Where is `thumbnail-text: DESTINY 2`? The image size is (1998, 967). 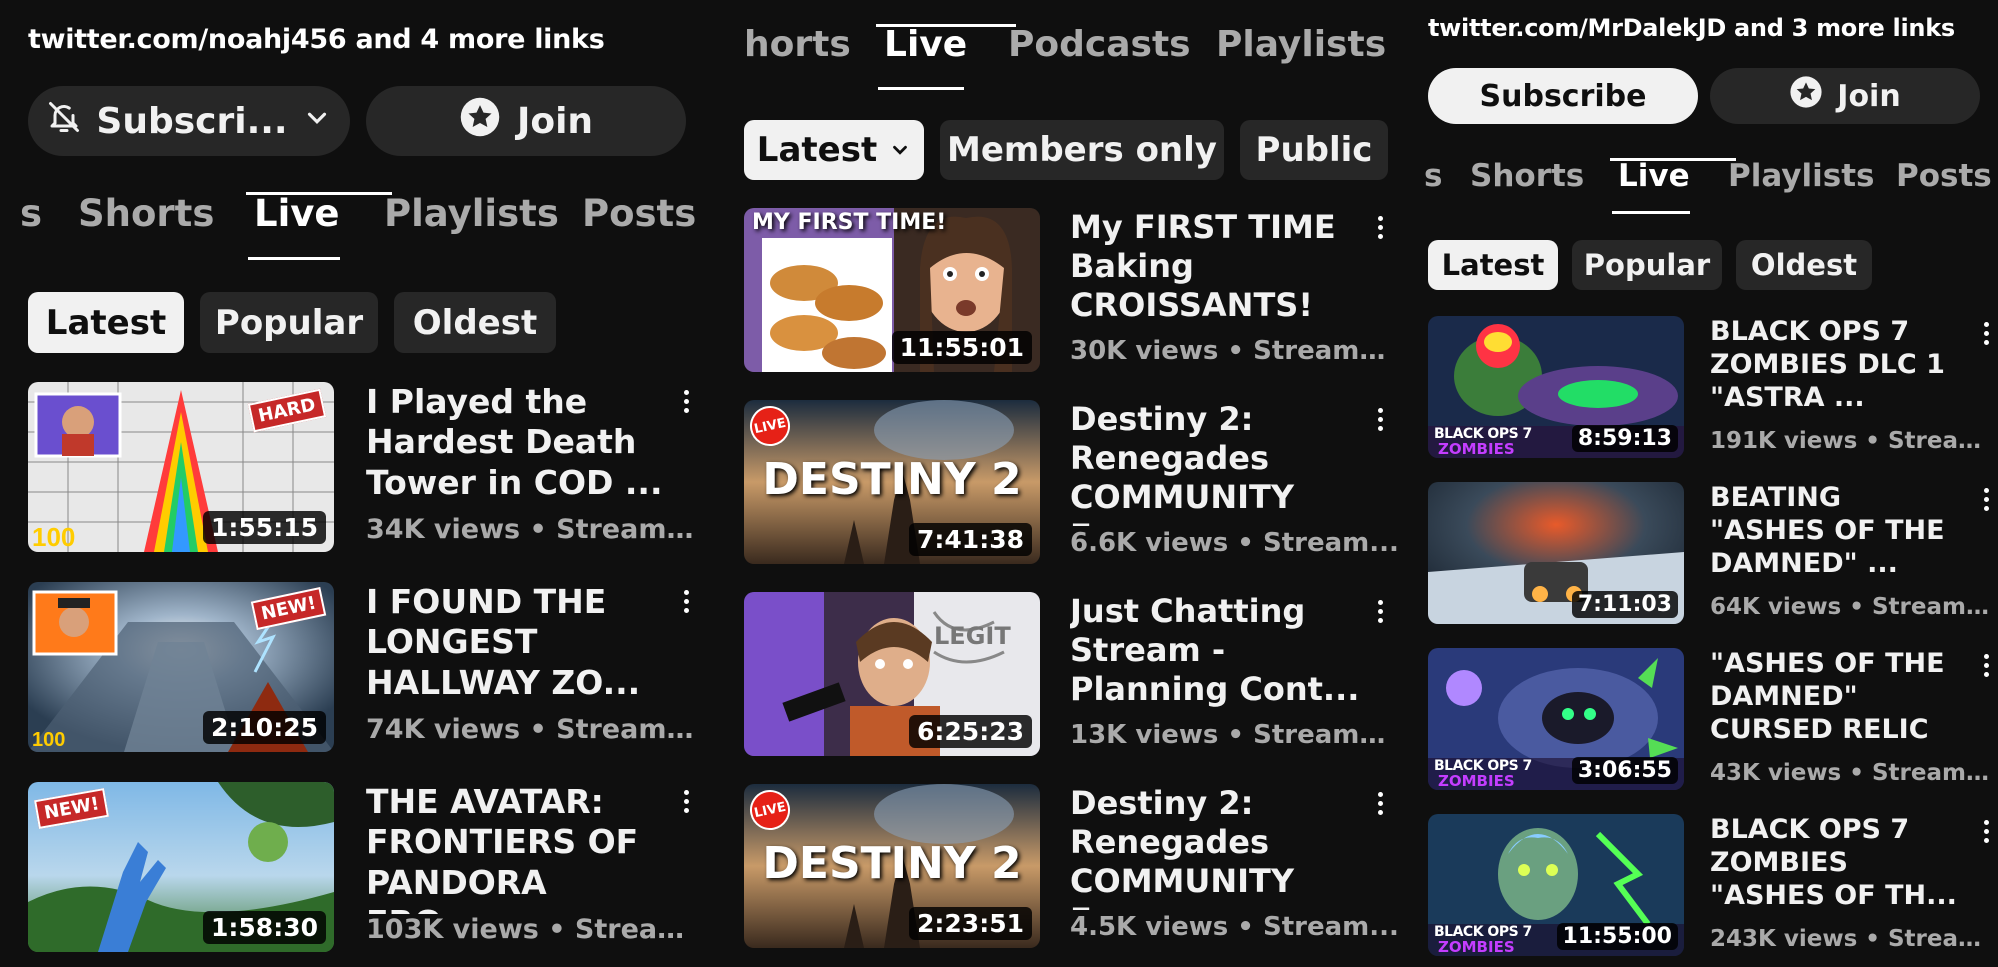
thumbnail-text: DESTINY 2 is located at coordinates (892, 479).